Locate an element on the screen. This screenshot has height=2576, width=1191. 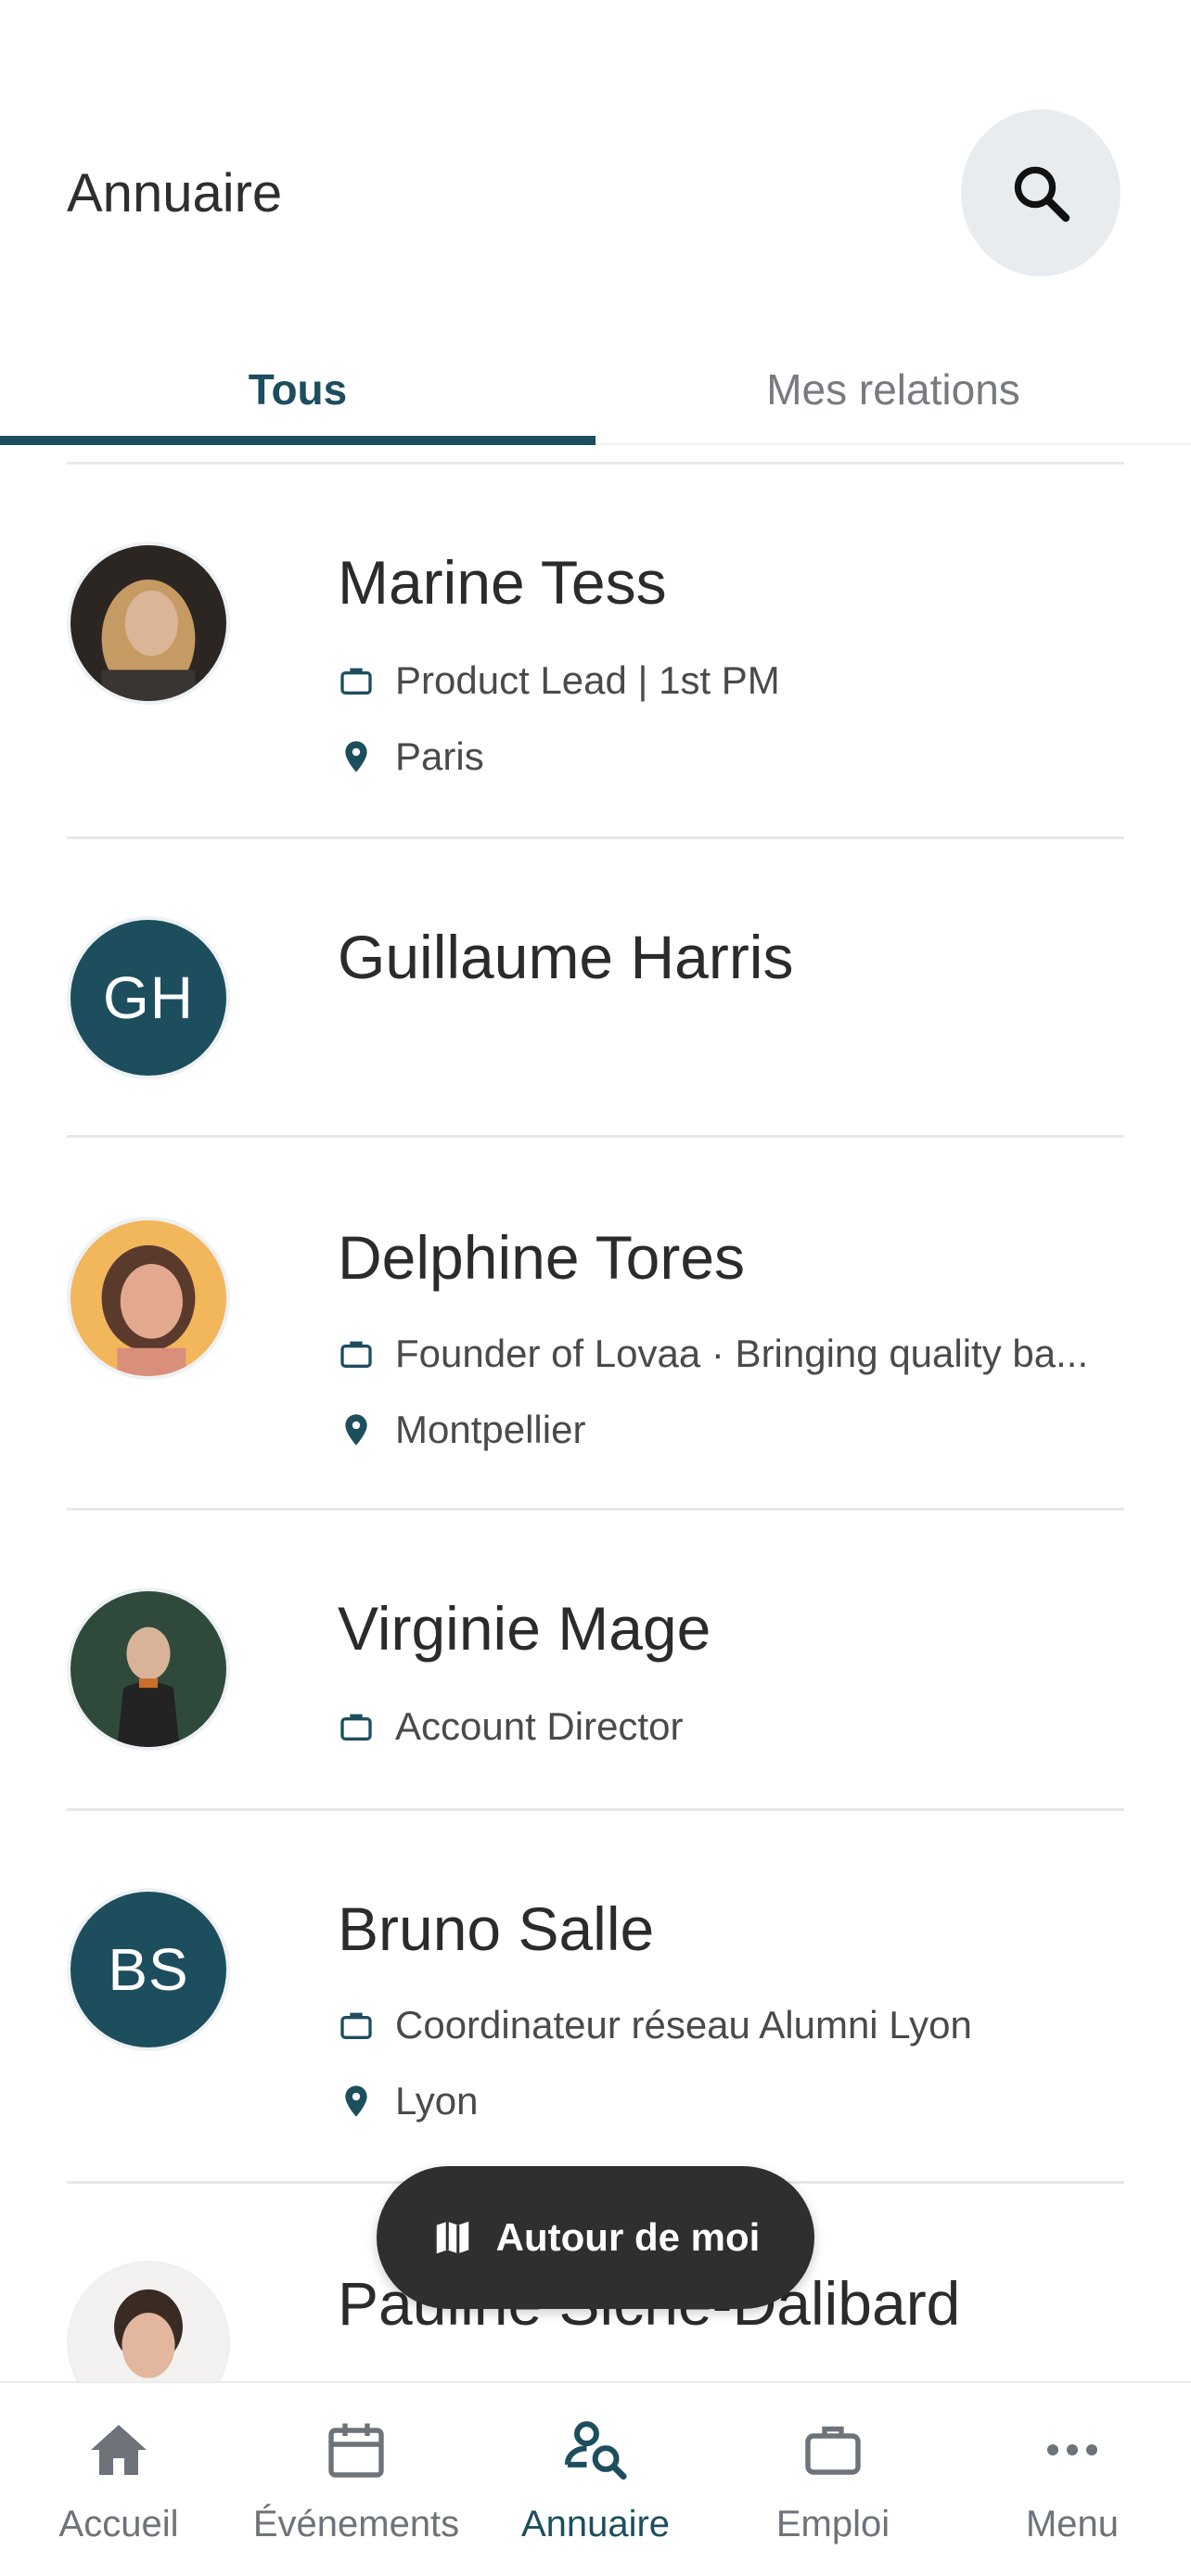
nav-item-home: Accueil is located at coordinates (118, 2479).